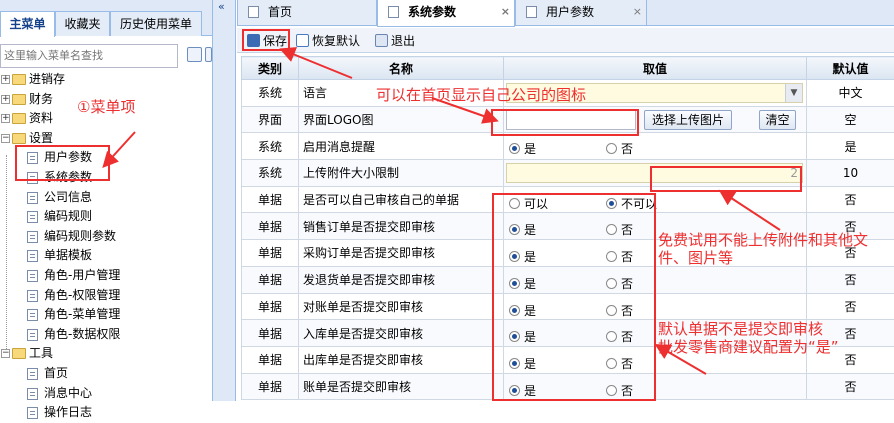  What do you see at coordinates (740, 329) in the screenshot?
I see `annotation-audit-1: 默认单据不是提交即审核` at bounding box center [740, 329].